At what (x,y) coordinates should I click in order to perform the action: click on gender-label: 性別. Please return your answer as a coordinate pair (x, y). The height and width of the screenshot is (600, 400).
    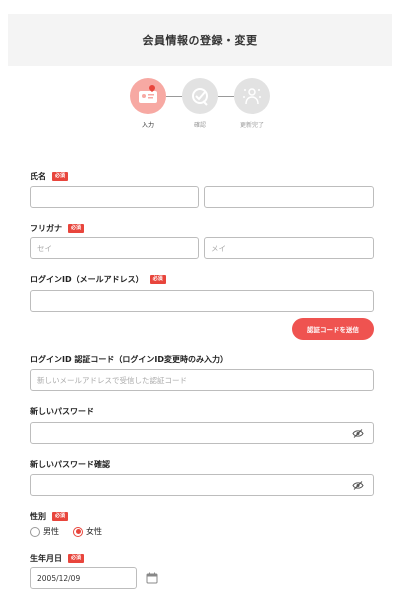
    Looking at the image, I should click on (38, 516).